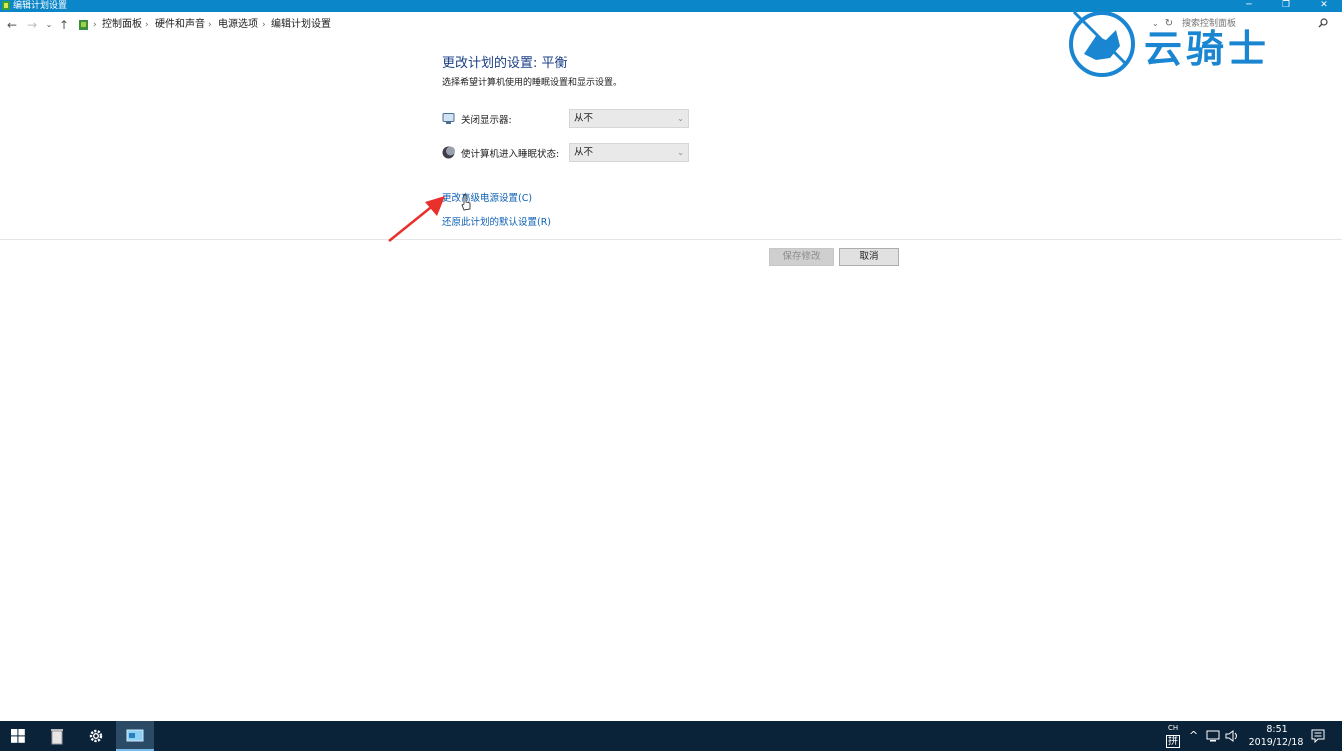 The image size is (1342, 751). I want to click on volume-icon, so click(1232, 736).